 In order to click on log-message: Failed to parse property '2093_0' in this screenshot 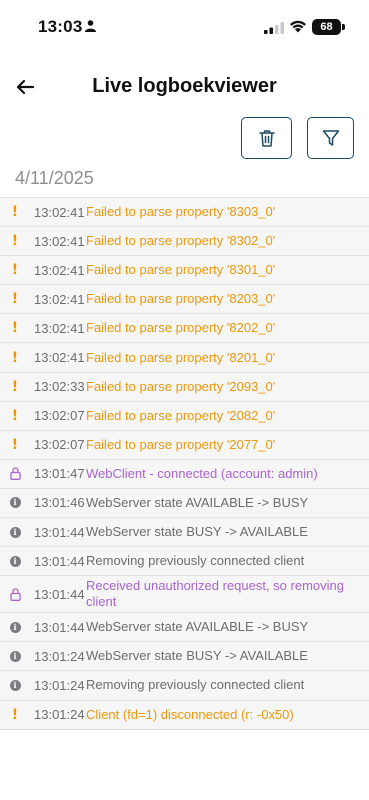, I will do `click(181, 386)`.